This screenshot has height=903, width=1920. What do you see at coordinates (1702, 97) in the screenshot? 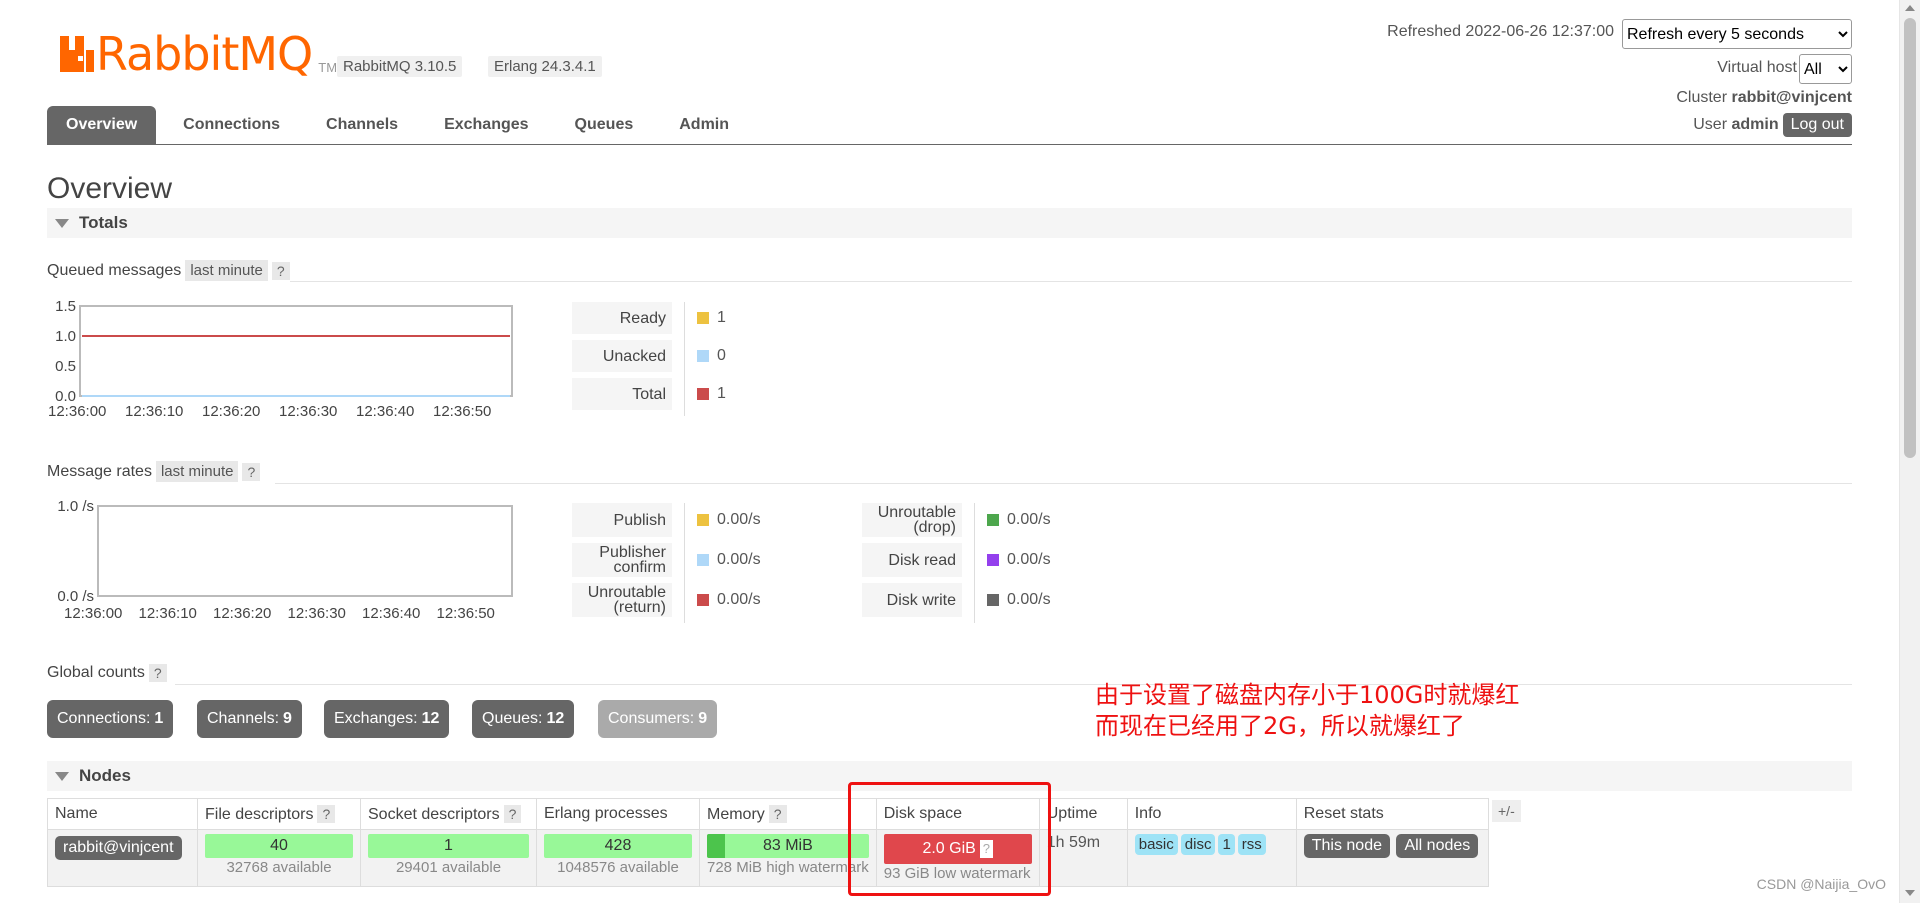
I see `cluster-label: Cluster` at bounding box center [1702, 97].